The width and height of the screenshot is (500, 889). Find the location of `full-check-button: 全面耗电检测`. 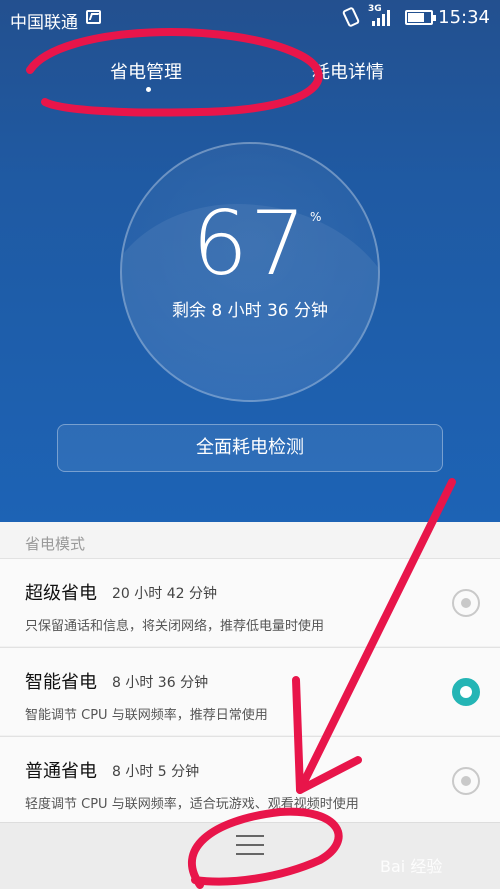

full-check-button: 全面耗电检测 is located at coordinates (250, 448).